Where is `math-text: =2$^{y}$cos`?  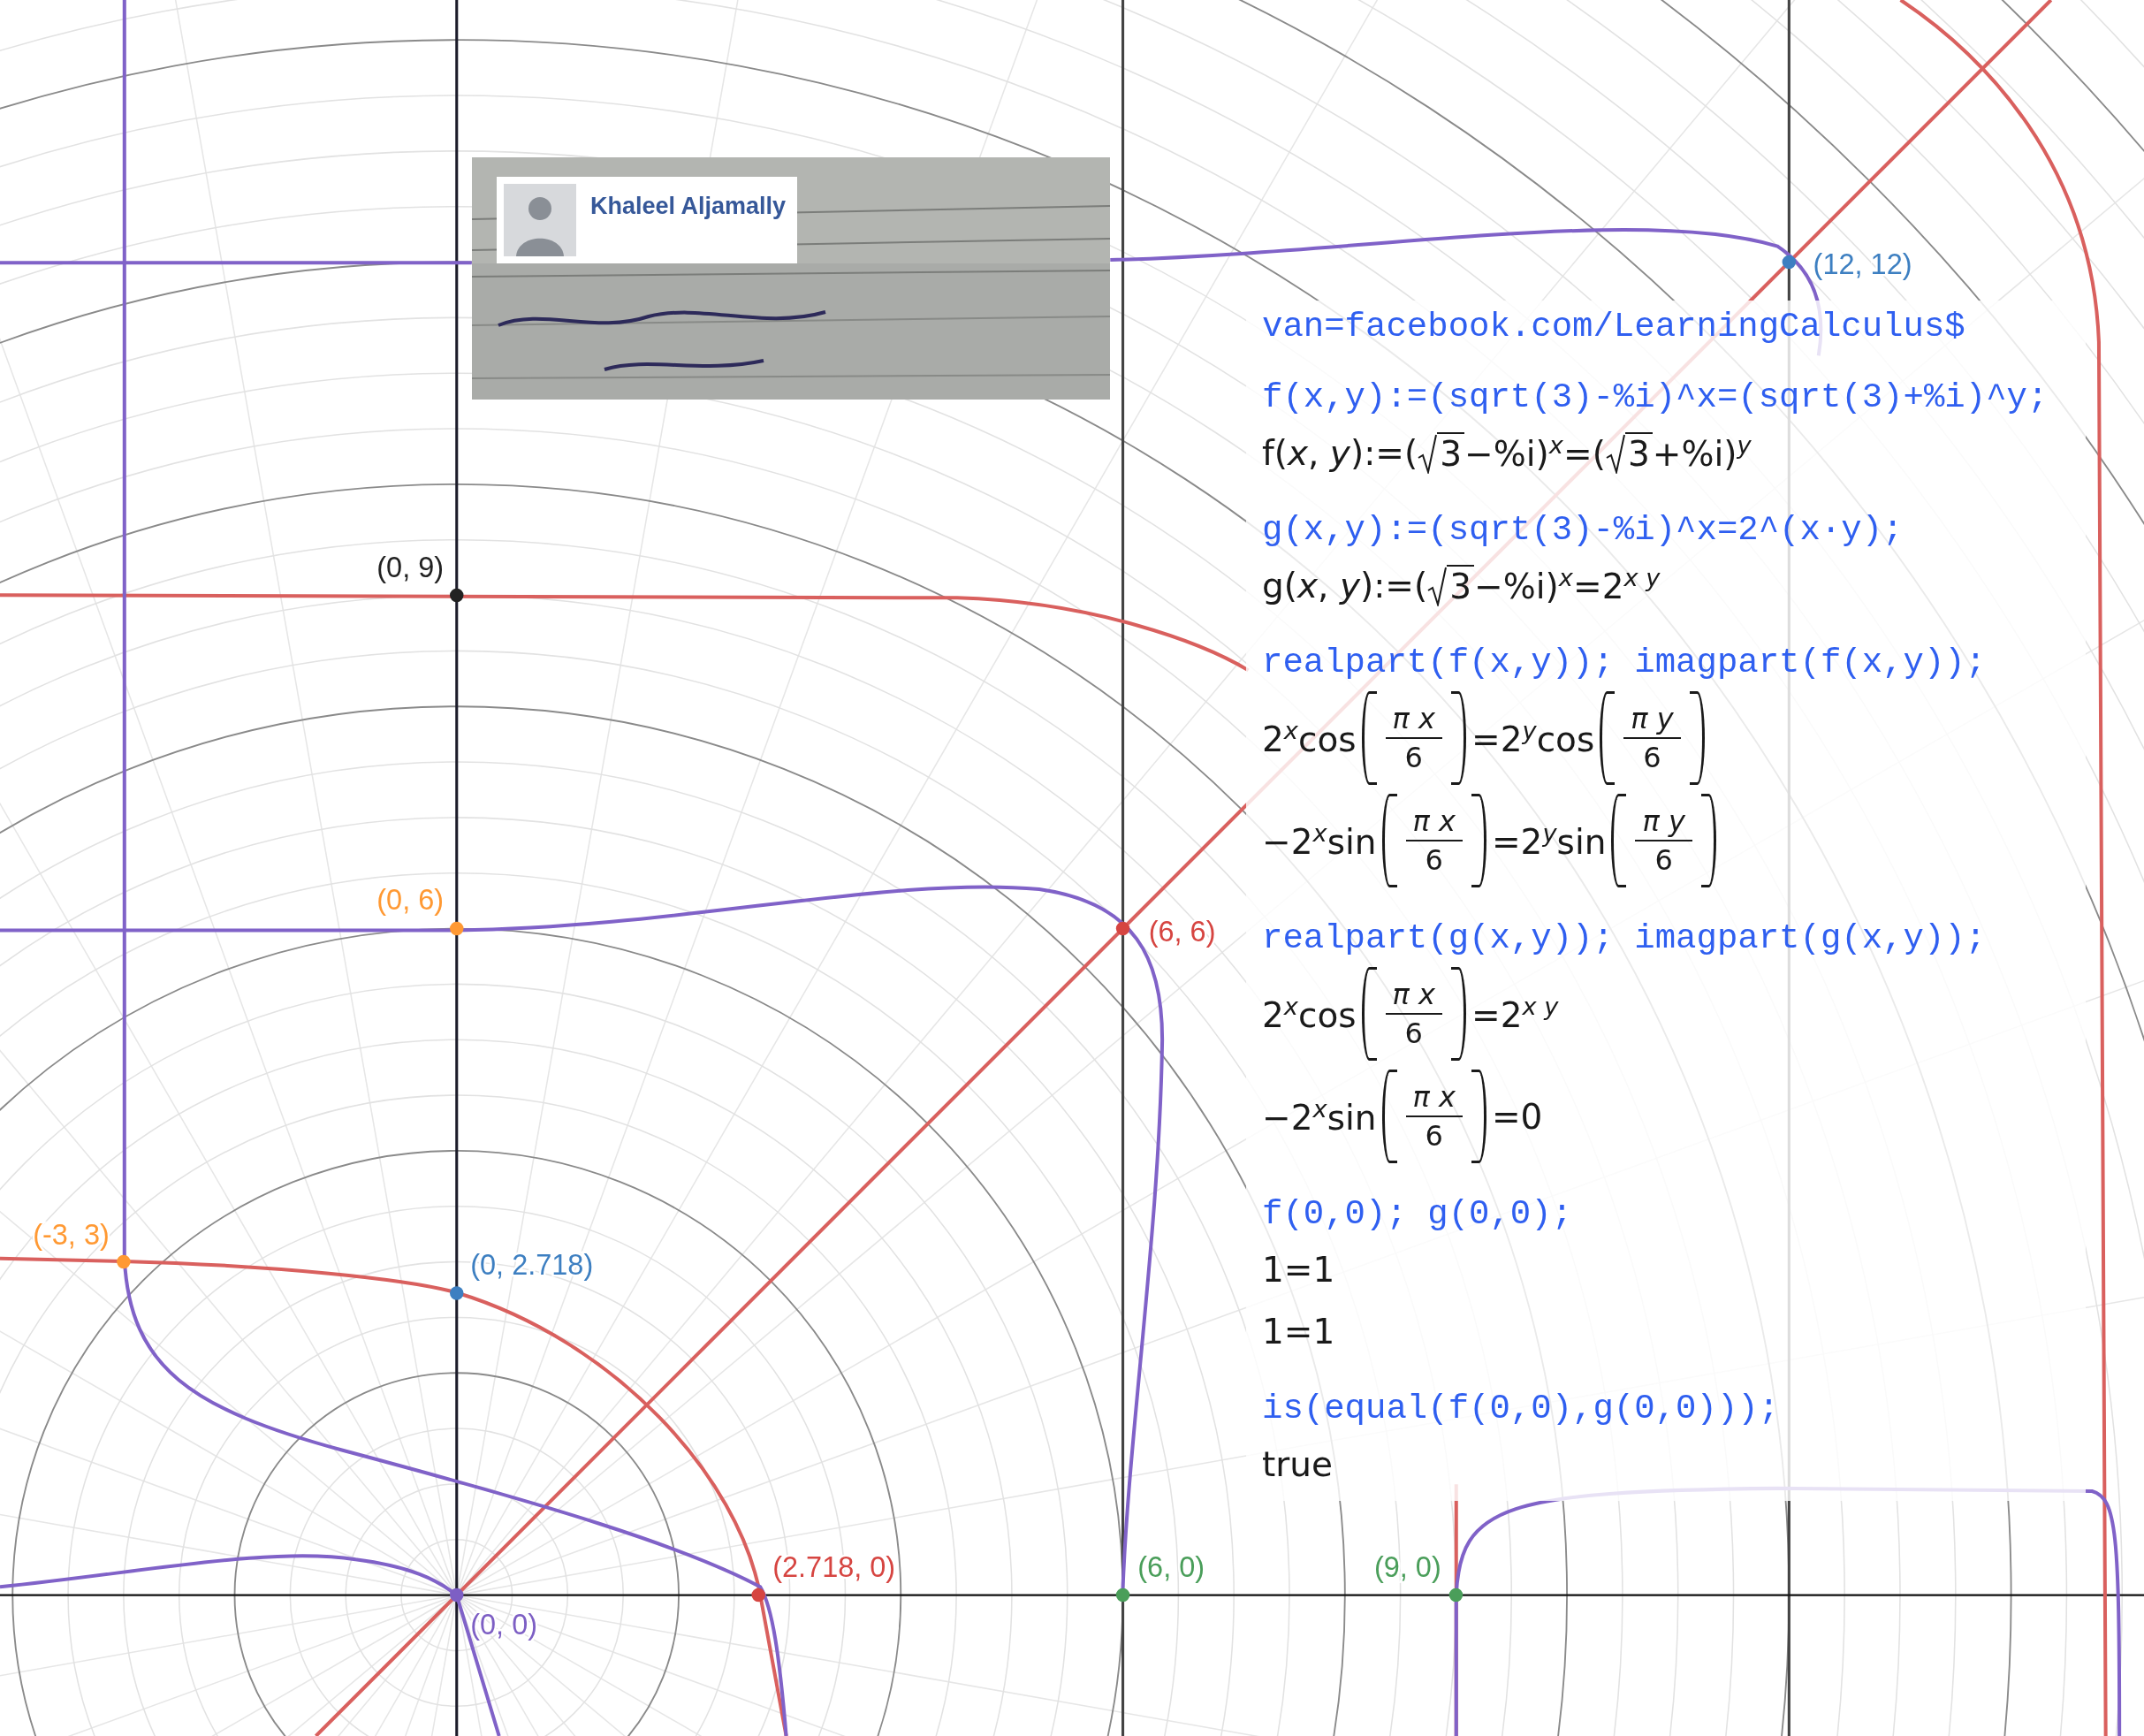 math-text: =2$^{y}$cos is located at coordinates (1533, 738).